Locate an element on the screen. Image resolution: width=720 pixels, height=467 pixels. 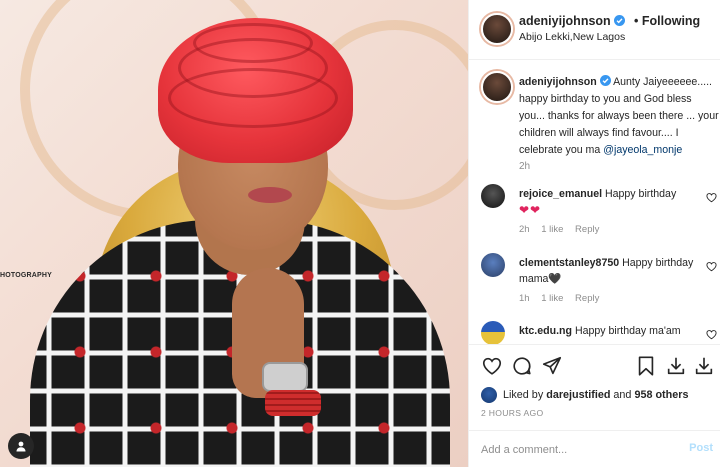
comment-time: 2h is located at coordinates (524, 229).